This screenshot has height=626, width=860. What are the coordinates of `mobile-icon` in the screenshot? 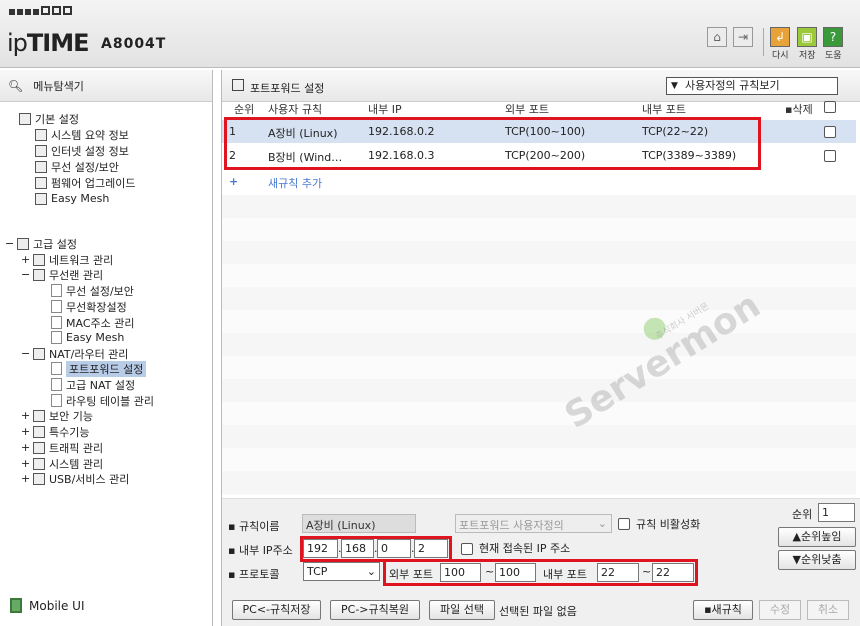 It's located at (16, 605).